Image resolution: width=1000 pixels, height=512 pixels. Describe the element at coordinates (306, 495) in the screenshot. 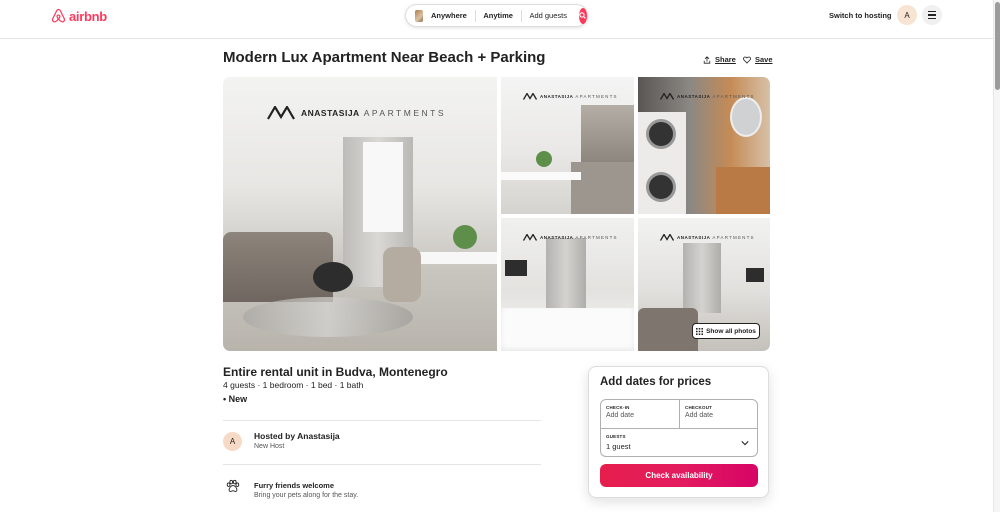

I see `amenity-description: Bring your pets along for the stay.` at that location.